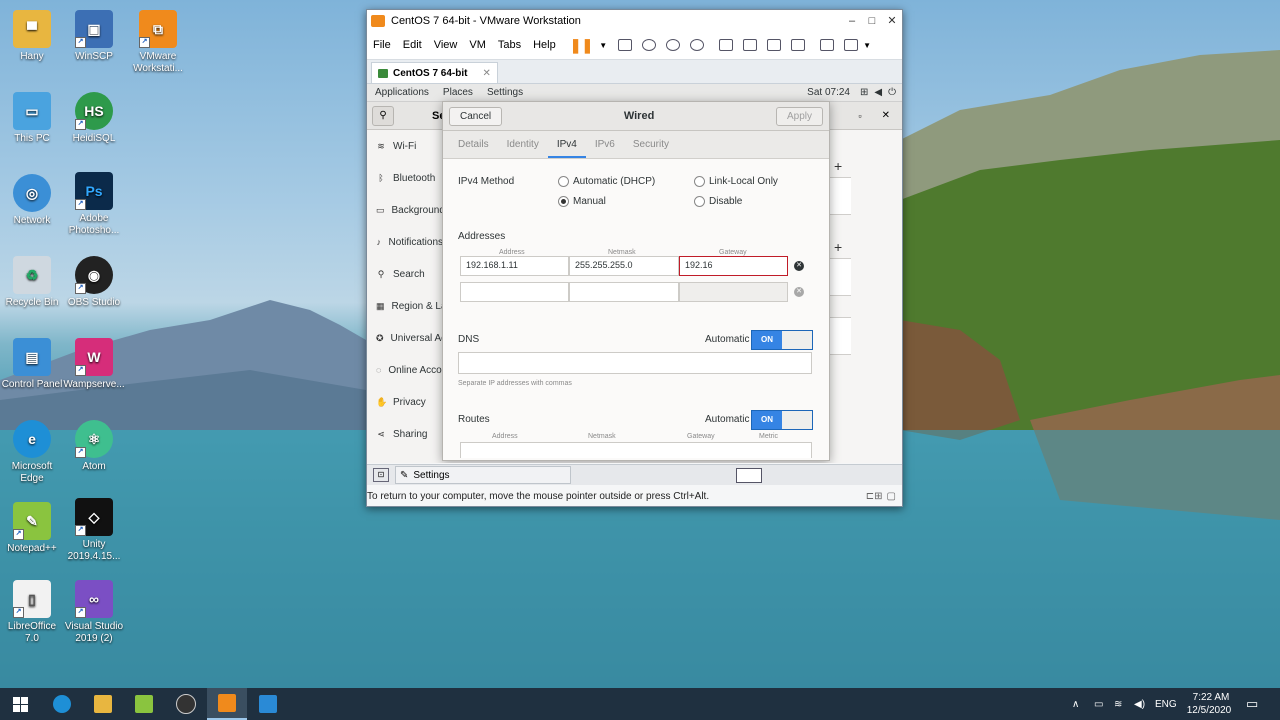 The height and width of the screenshot is (720, 1280). I want to click on taskbar-media, so click(268, 704).